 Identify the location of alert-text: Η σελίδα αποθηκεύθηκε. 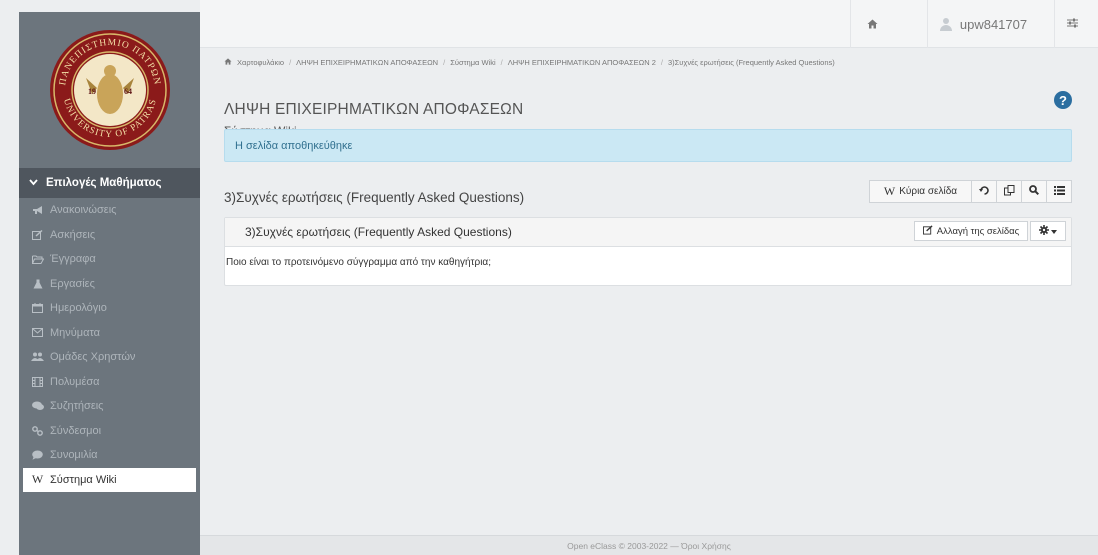
(294, 145).